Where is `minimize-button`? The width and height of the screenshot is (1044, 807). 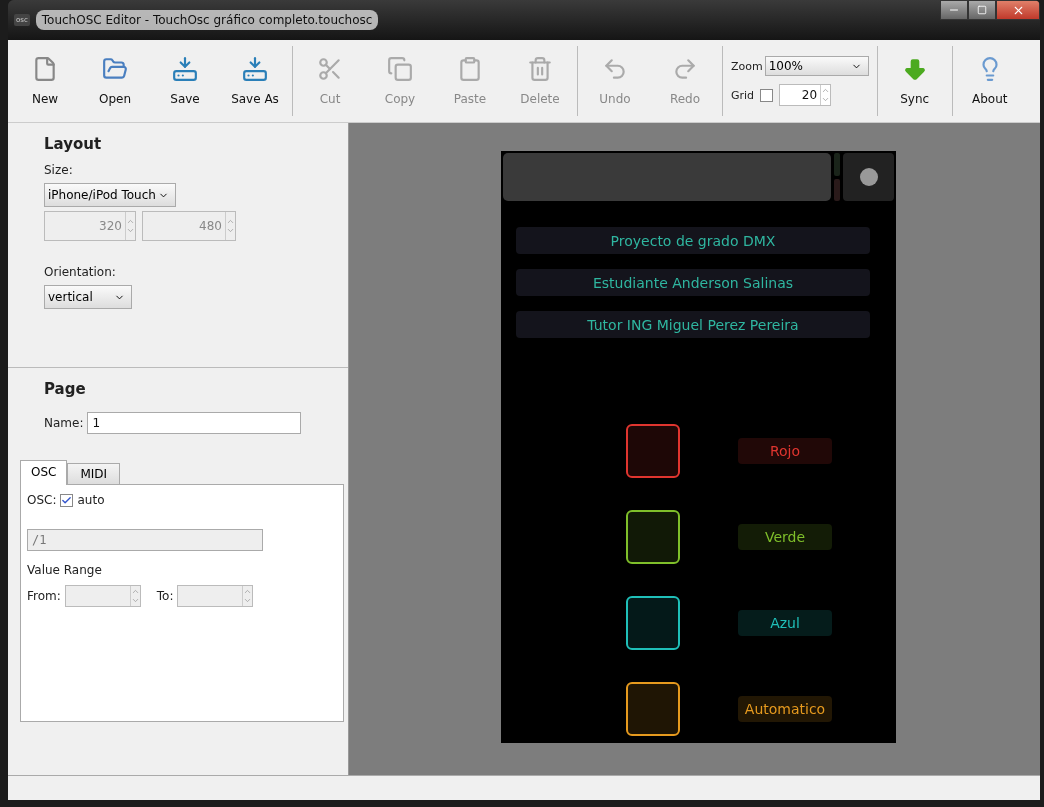
minimize-button is located at coordinates (954, 10).